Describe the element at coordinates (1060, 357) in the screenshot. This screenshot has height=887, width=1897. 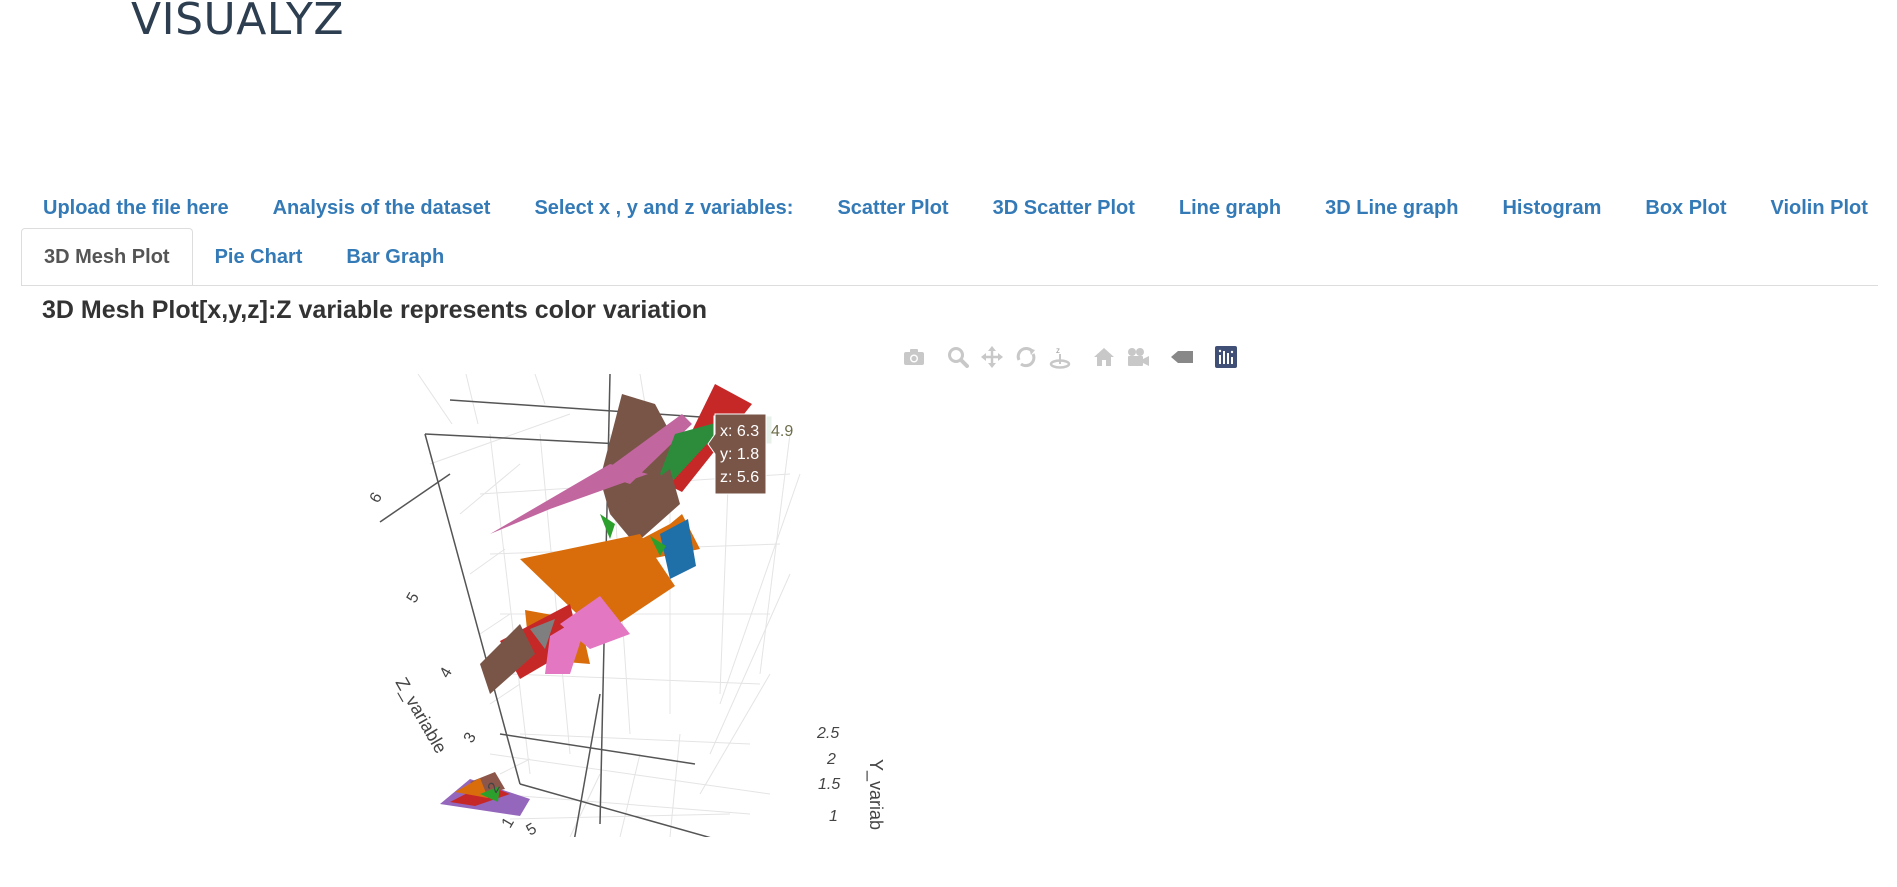
I see `turntable-rotation-icon: z` at that location.